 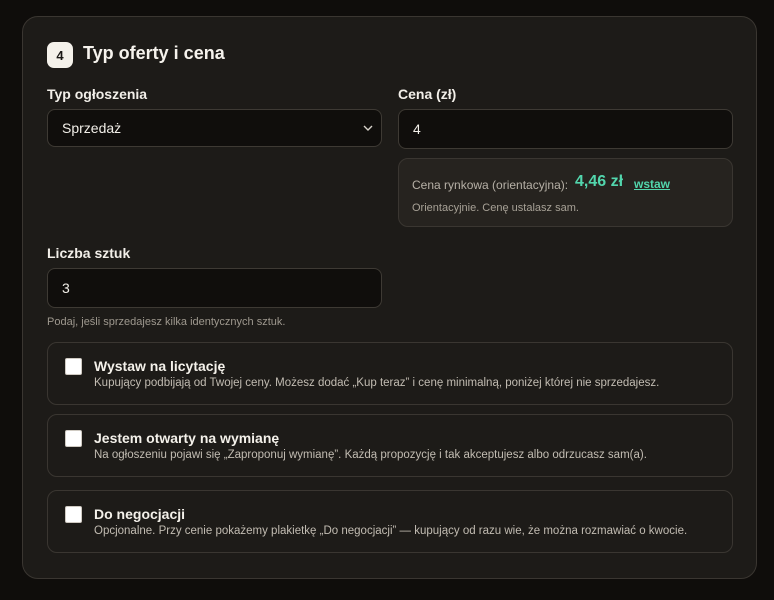 What do you see at coordinates (187, 438) in the screenshot?
I see `exchange-option-title: Jestem otwarty na wymianę` at bounding box center [187, 438].